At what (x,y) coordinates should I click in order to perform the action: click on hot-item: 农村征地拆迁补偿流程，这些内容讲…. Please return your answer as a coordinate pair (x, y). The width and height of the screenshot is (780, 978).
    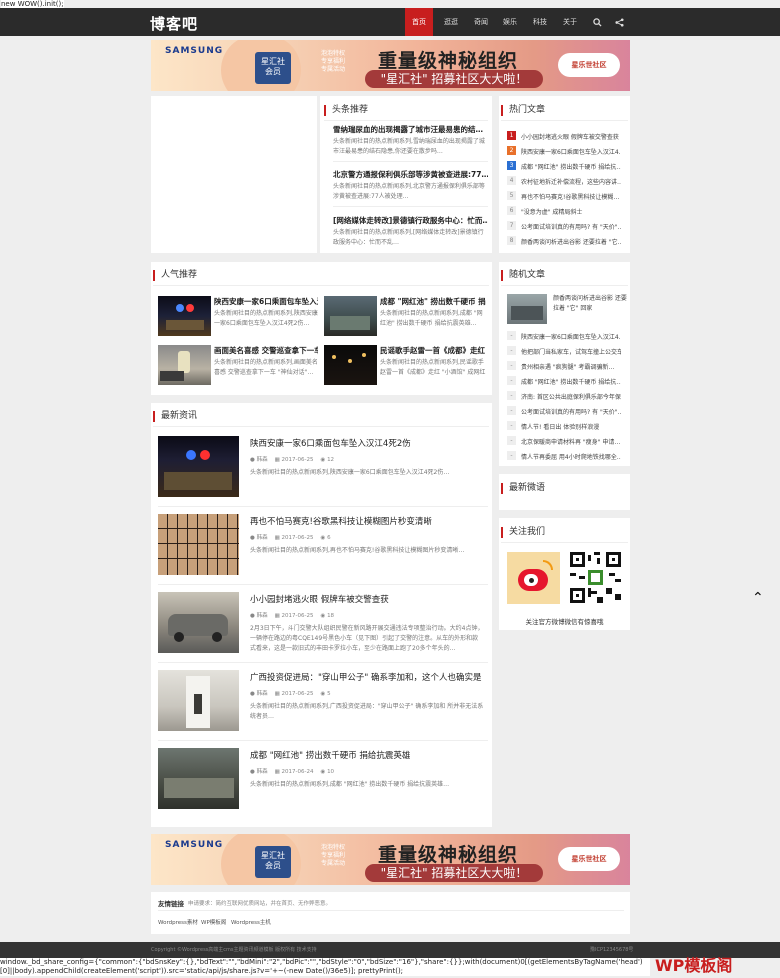
    Looking at the image, I should click on (571, 181).